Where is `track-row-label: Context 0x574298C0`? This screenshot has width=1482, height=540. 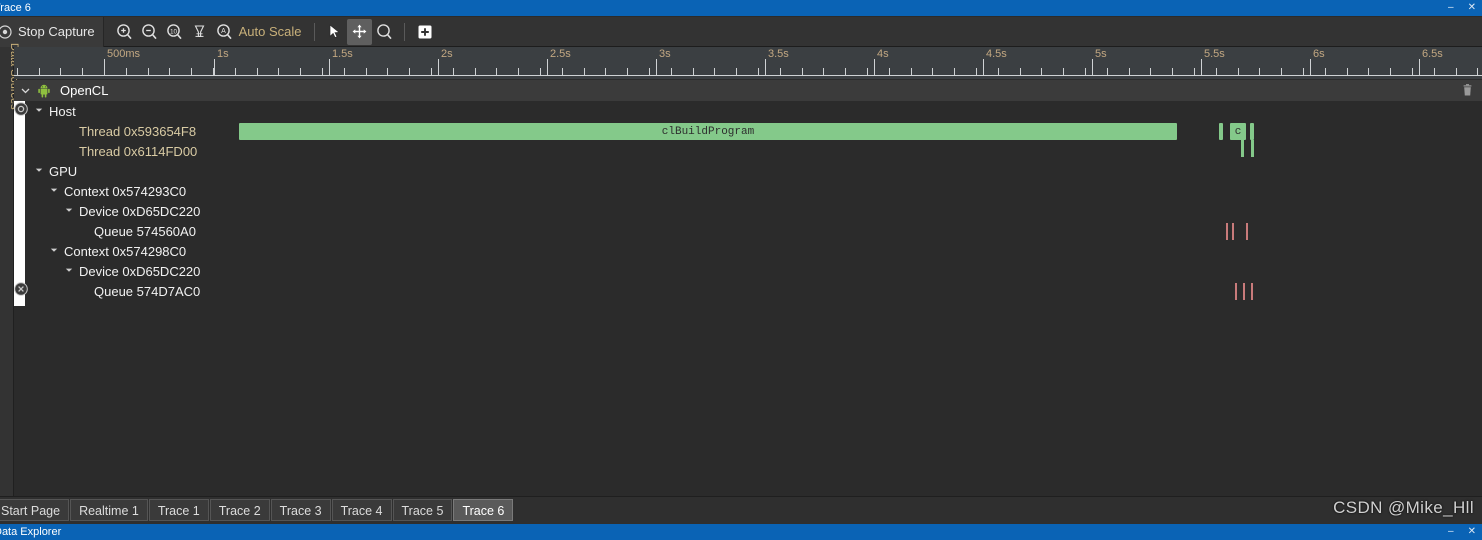 track-row-label: Context 0x574298C0 is located at coordinates (125, 251).